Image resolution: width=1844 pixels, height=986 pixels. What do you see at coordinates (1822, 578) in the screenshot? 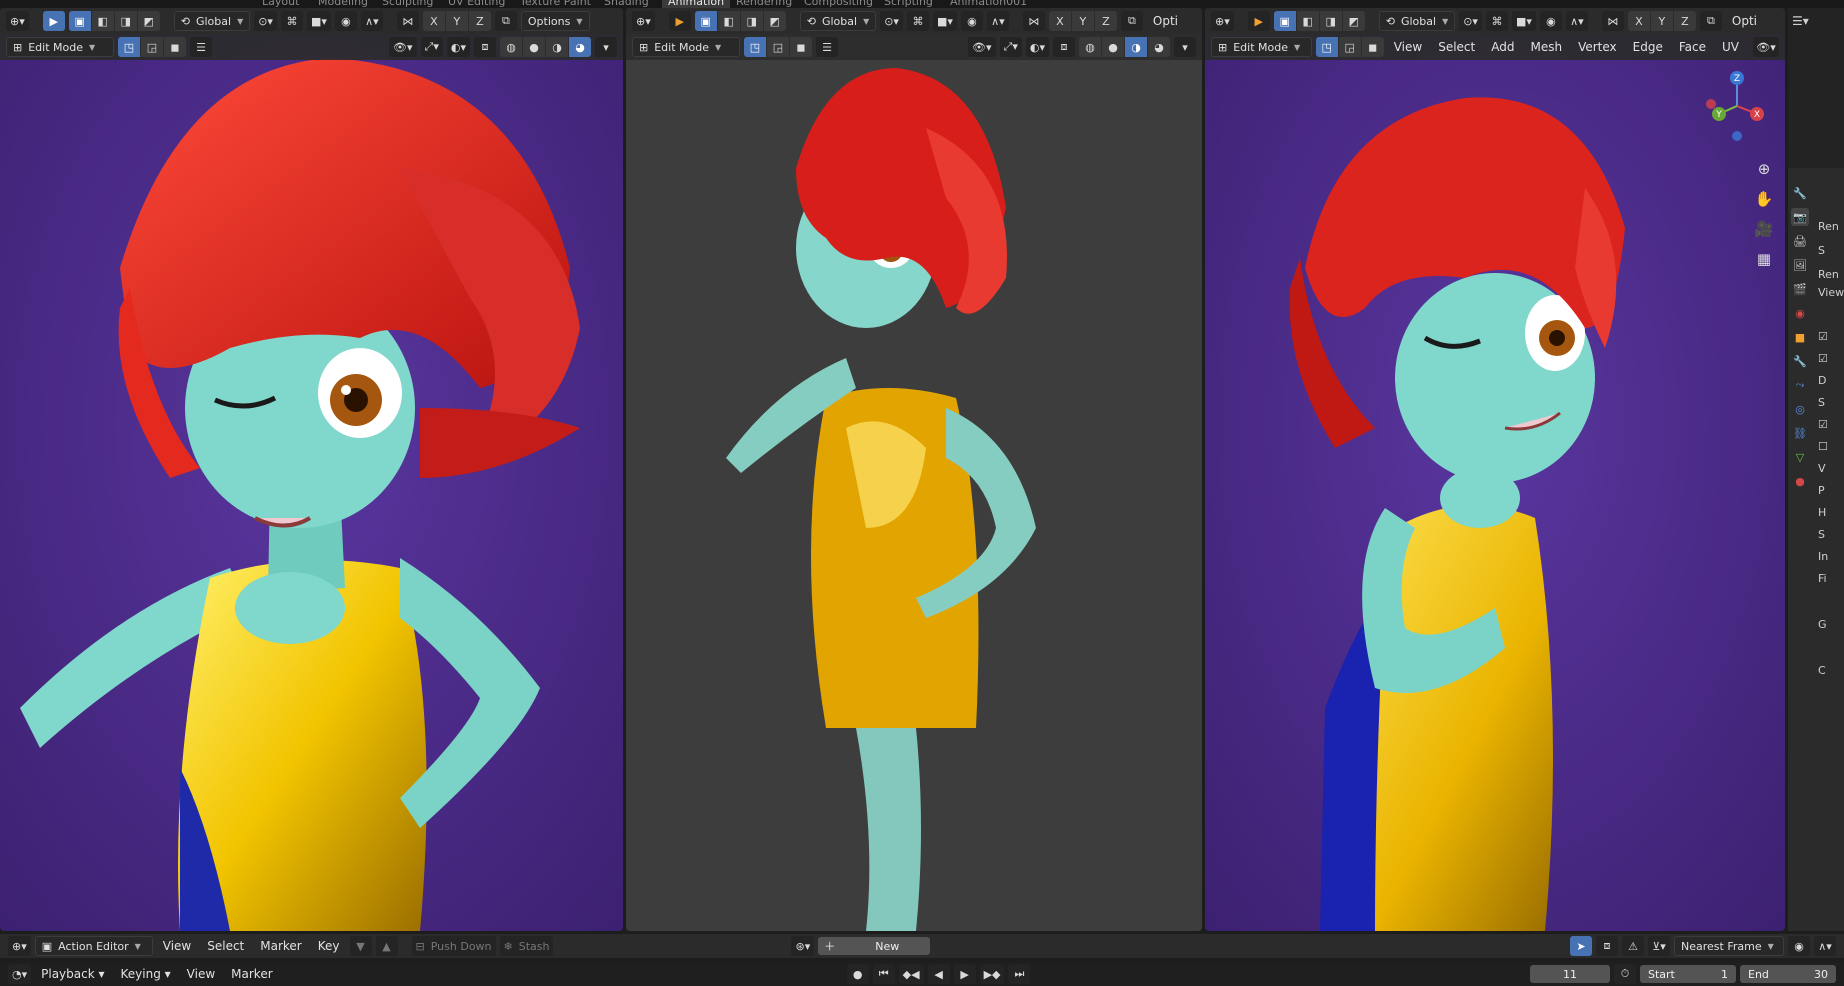
I see `panel-fi: Fi` at bounding box center [1822, 578].